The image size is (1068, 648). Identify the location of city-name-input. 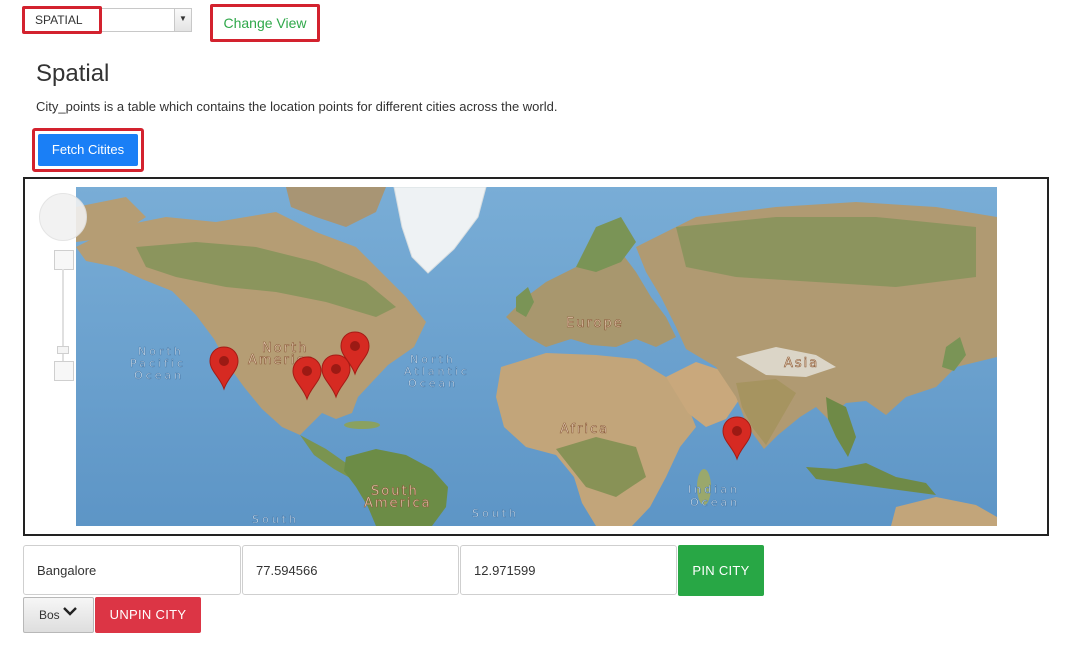
(132, 570).